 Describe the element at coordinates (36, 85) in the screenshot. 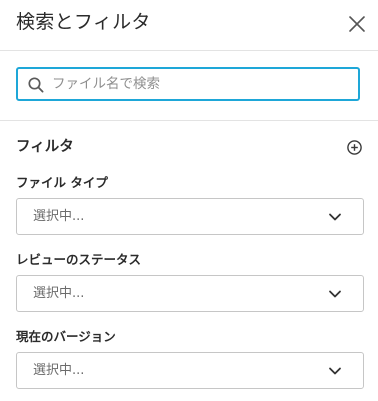

I see `search-icon` at that location.